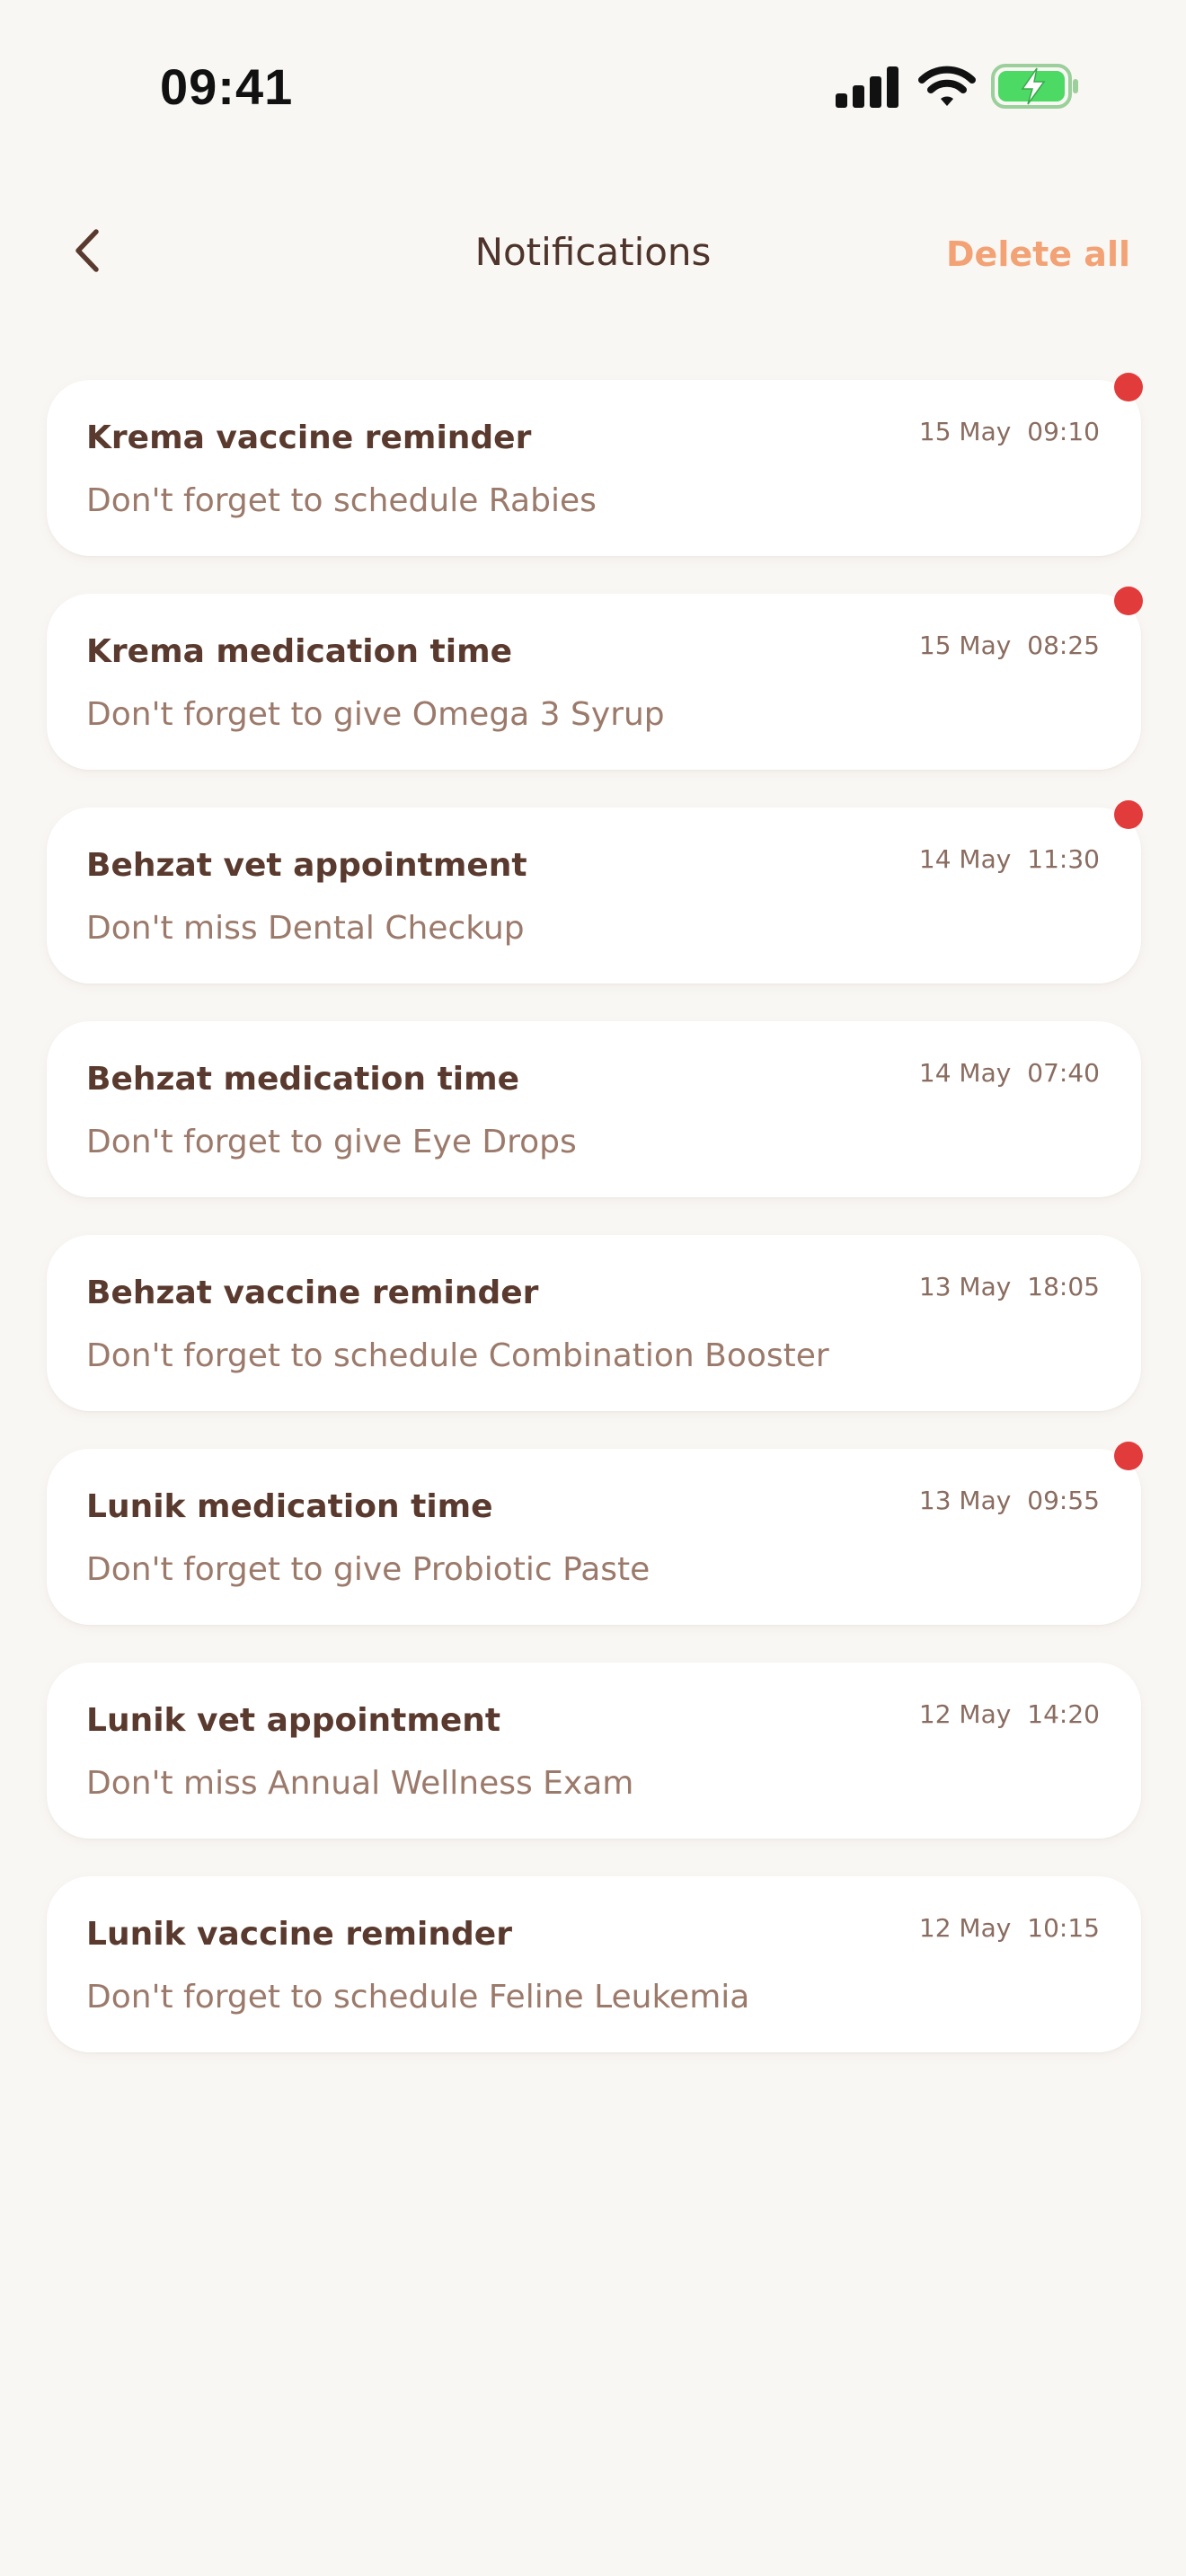 This screenshot has width=1186, height=2576. Describe the element at coordinates (227, 86) in the screenshot. I see `status-time: 09:41` at that location.